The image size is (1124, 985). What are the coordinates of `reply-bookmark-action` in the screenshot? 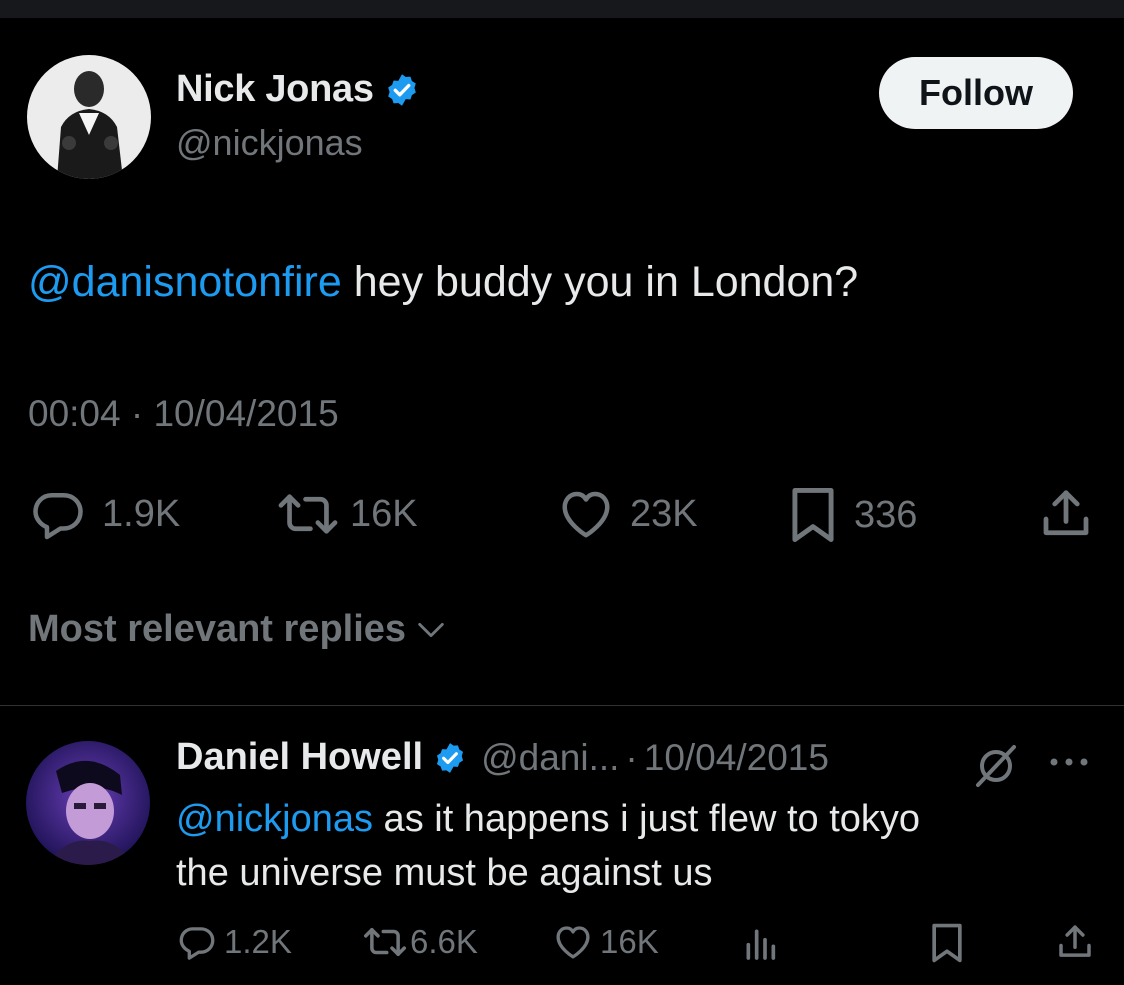 It's located at (947, 943).